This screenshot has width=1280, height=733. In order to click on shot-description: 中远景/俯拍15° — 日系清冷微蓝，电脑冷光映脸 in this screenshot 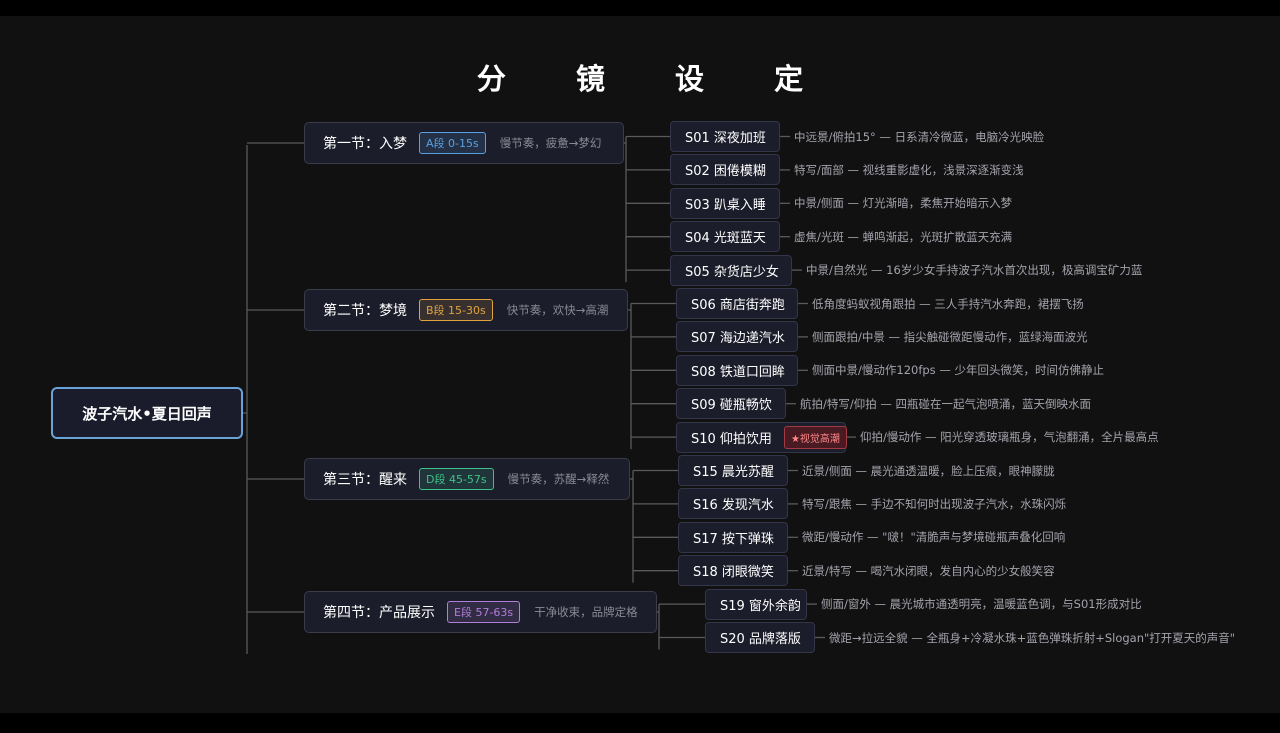, I will do `click(919, 136)`.